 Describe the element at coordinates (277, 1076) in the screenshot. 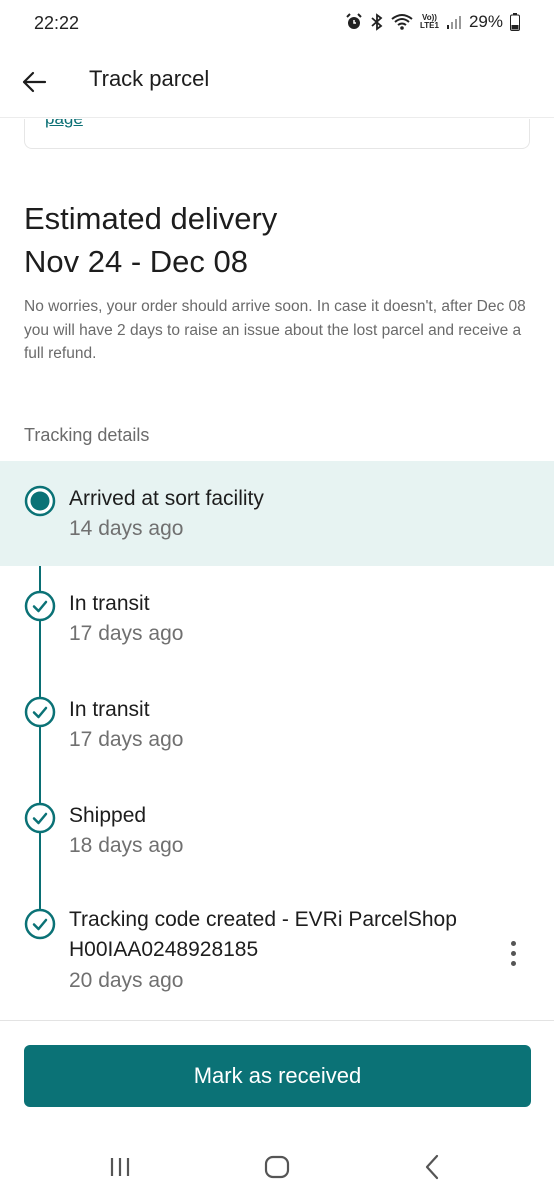

I see `mark-as-received-button: Mark as received` at that location.